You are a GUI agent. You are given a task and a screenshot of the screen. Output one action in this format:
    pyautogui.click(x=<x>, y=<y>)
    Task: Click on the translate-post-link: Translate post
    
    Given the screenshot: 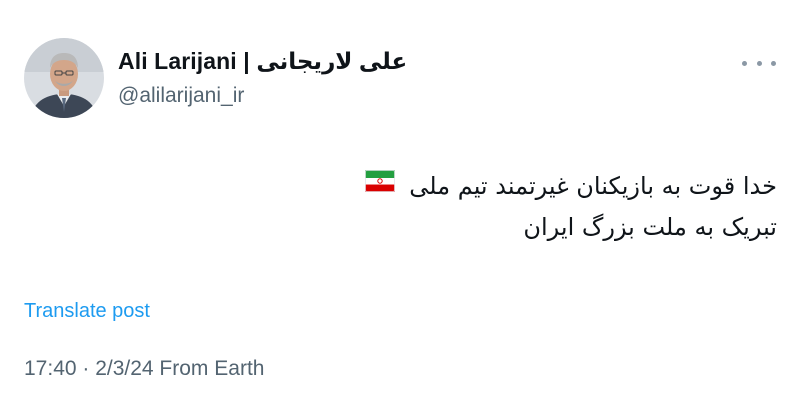 What is the action you would take?
    pyautogui.click(x=87, y=311)
    